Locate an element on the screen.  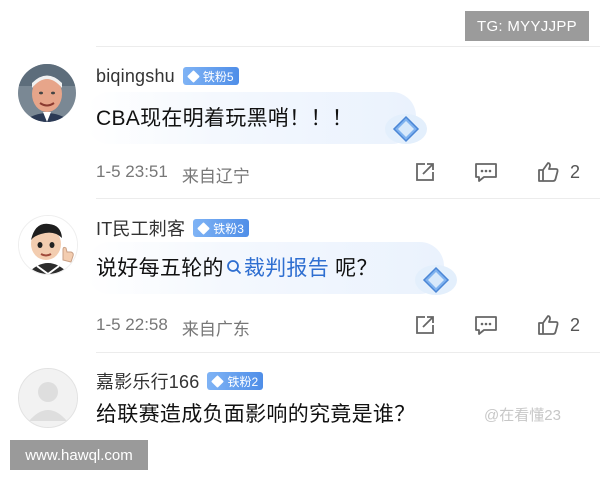
fan-badge: 铁粉2 is located at coordinates (235, 381).